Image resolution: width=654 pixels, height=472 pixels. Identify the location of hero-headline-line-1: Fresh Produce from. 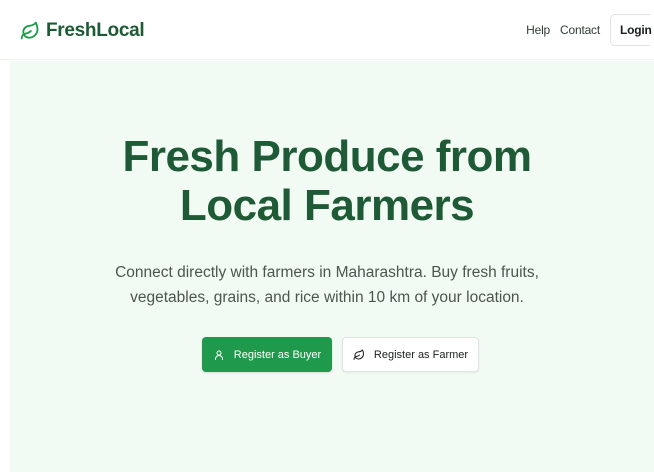
(327, 156).